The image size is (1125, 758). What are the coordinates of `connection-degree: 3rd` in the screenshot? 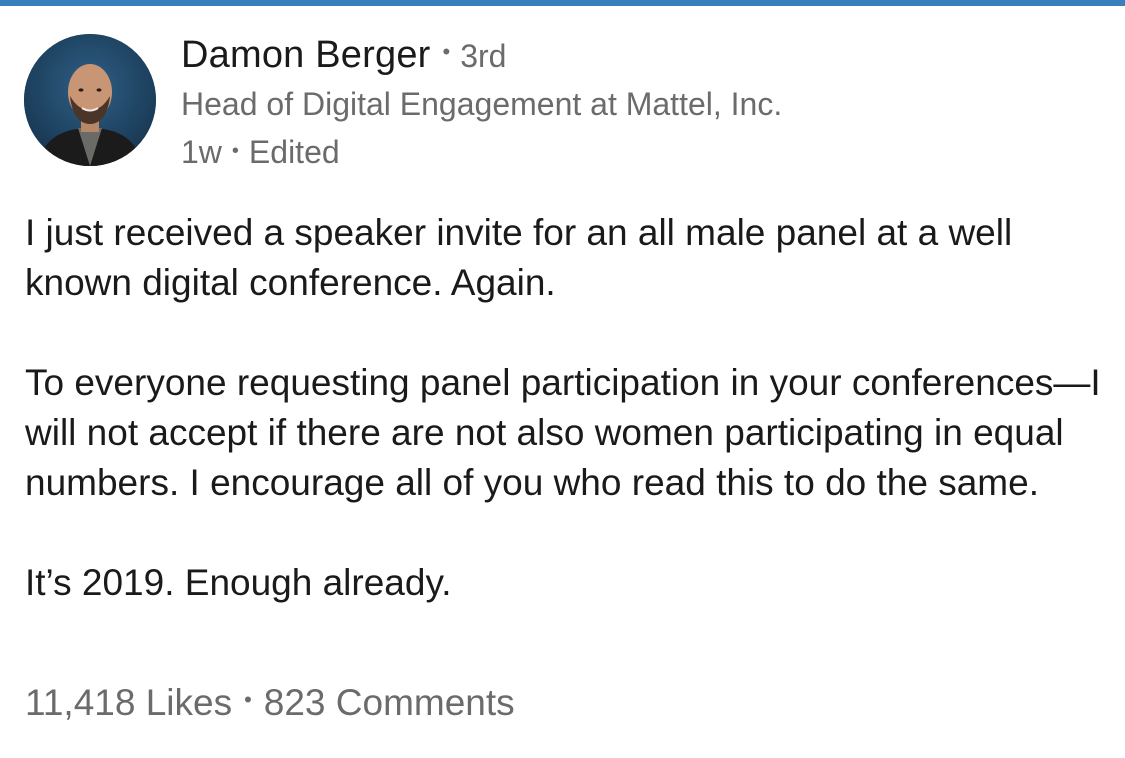 It's located at (483, 56).